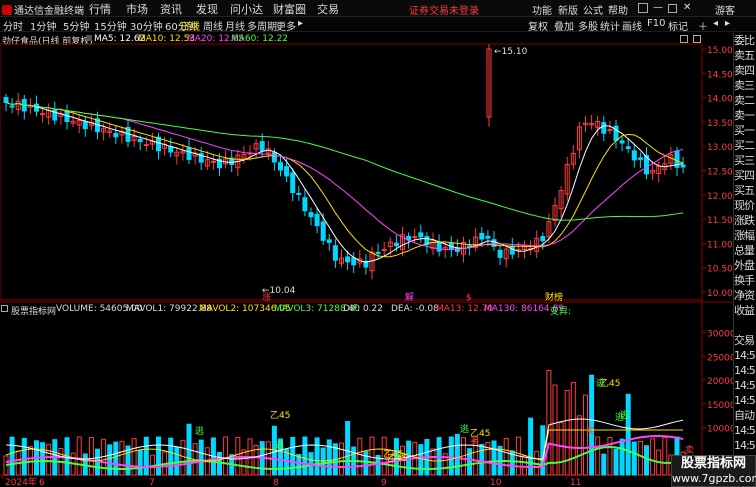 The width and height of the screenshot is (756, 487). Describe the element at coordinates (542, 9) in the screenshot. I see `menu-function: 功能` at that location.